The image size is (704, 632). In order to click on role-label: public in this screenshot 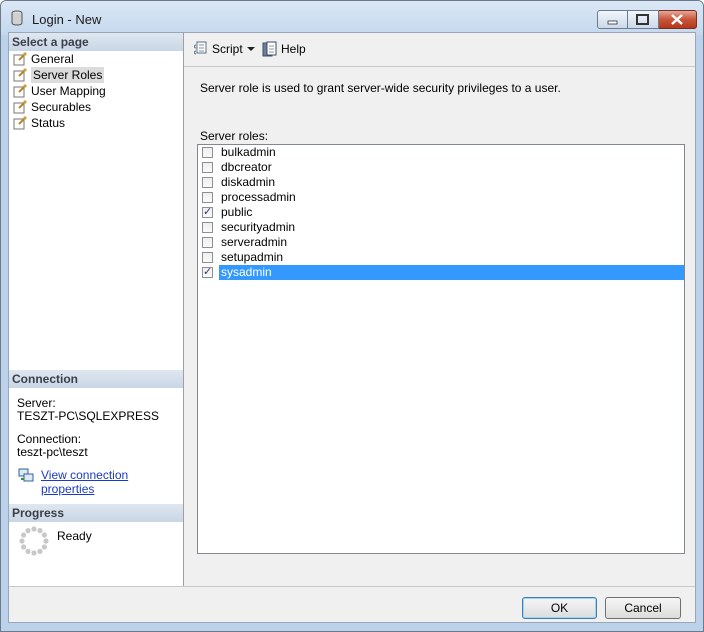, I will do `click(237, 212)`.